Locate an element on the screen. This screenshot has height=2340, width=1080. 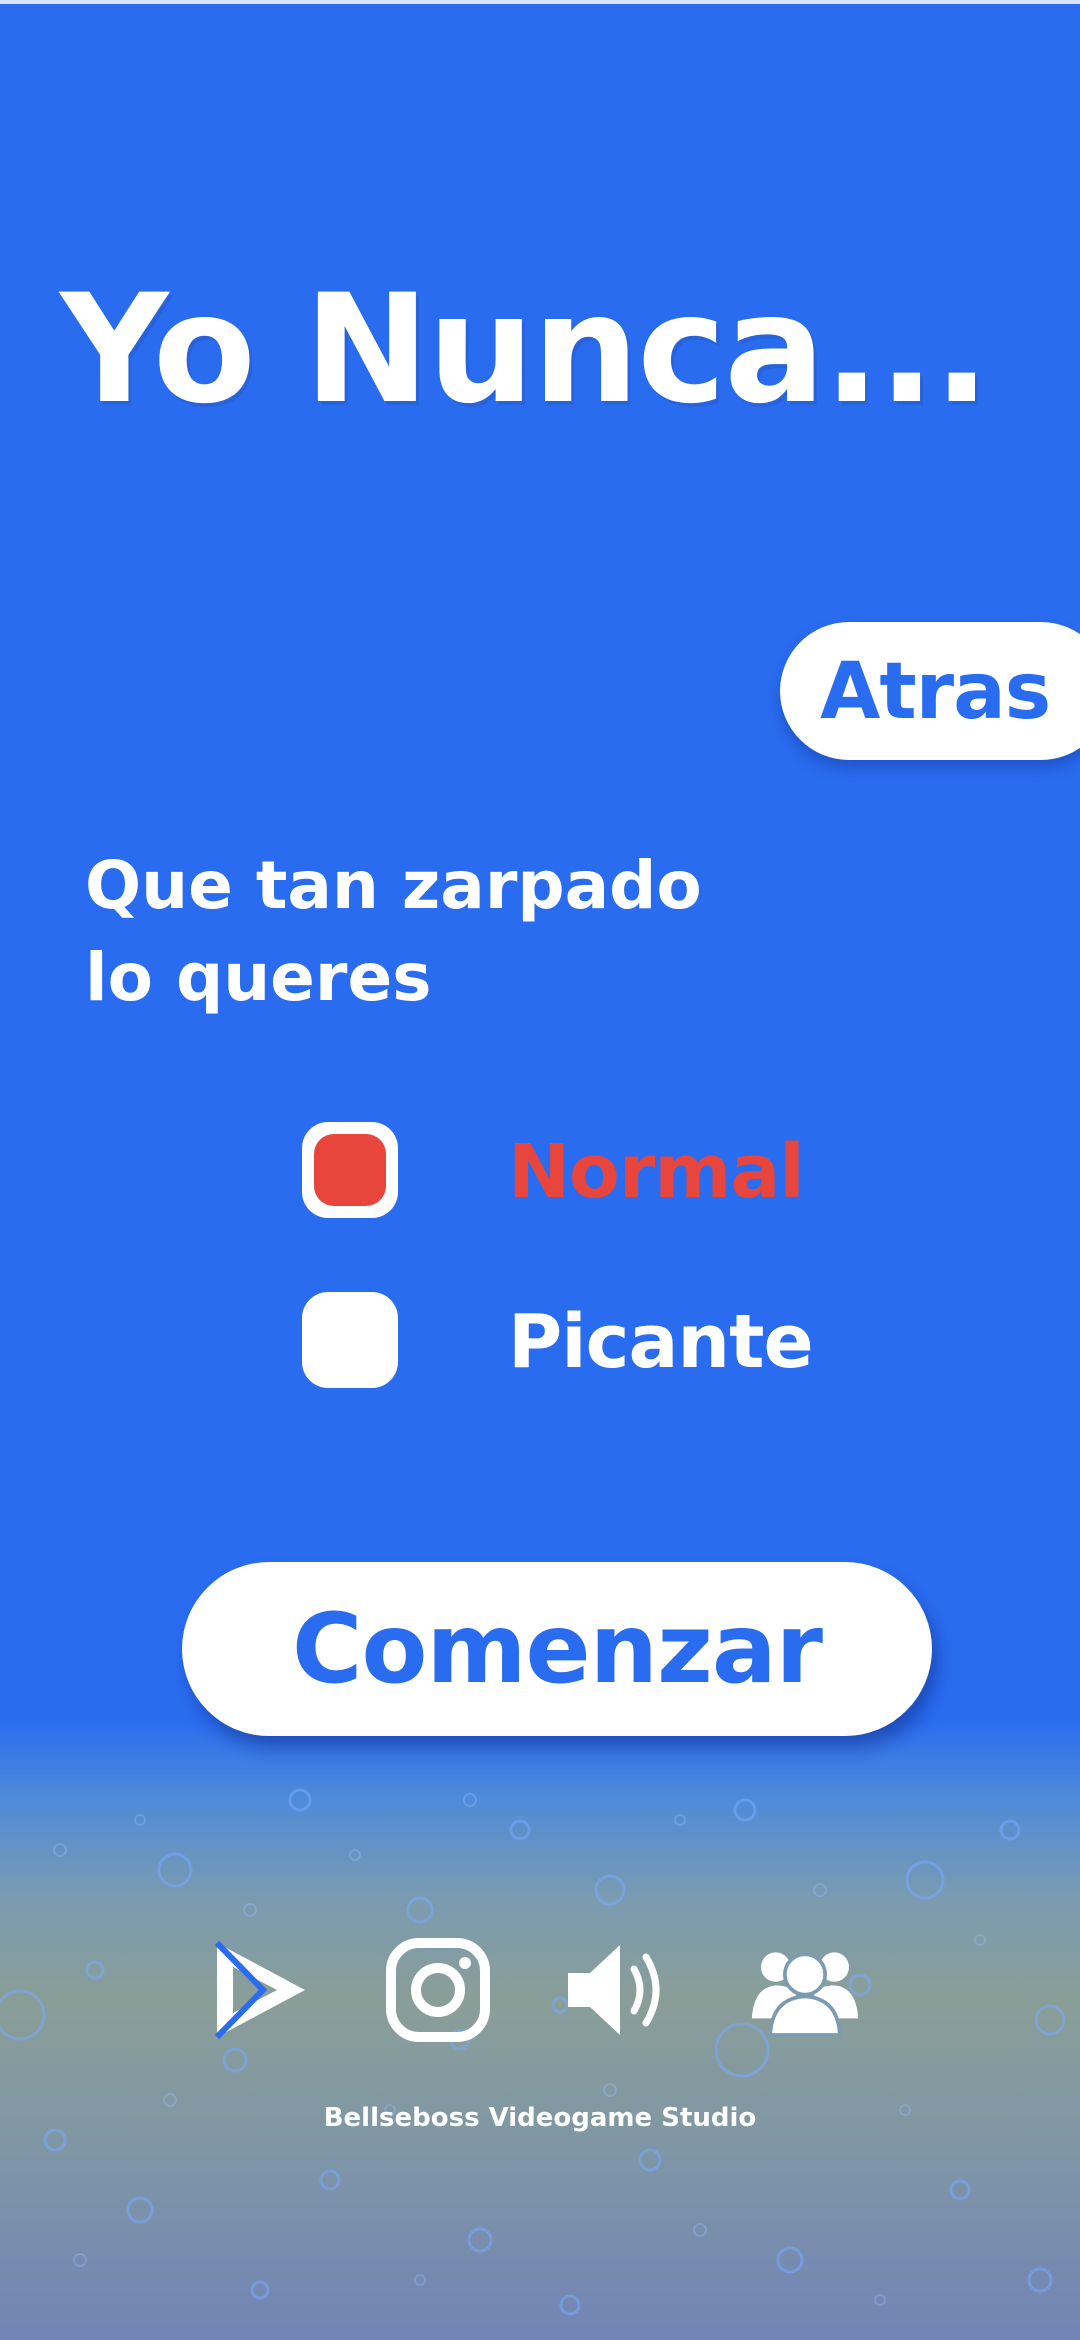
option-picante: Picante is located at coordinates (580, 1338).